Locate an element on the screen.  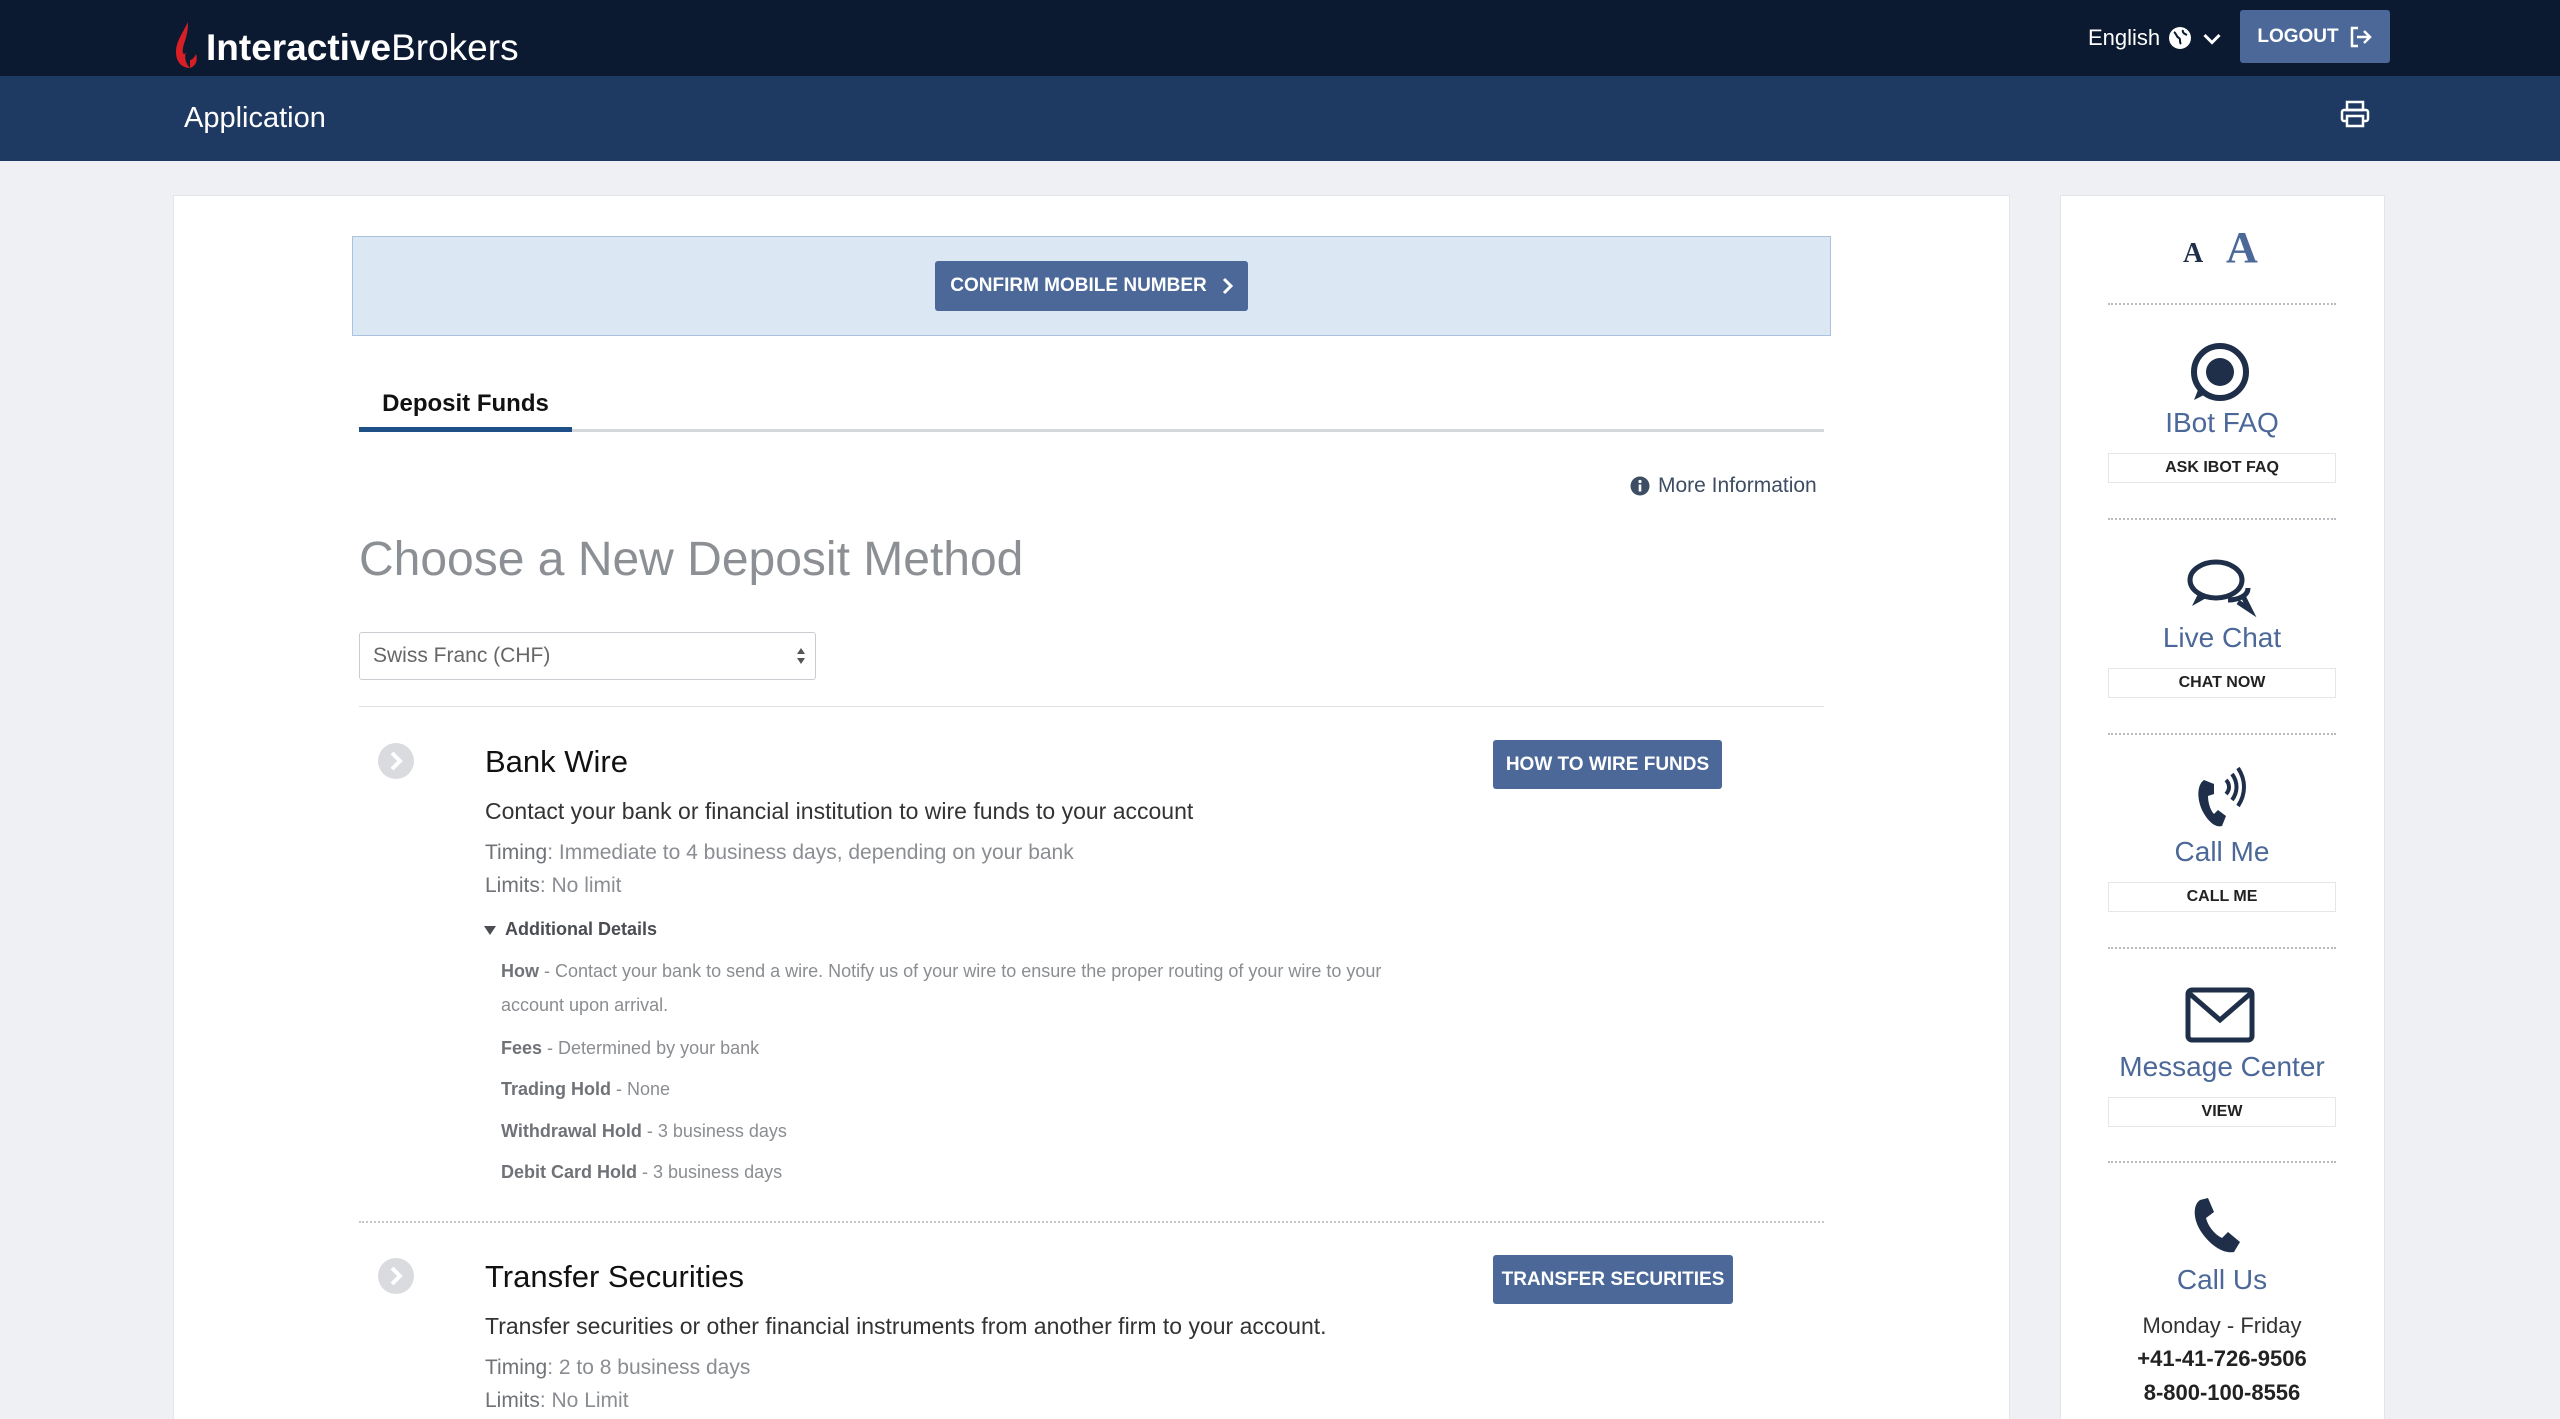
language-label: English is located at coordinates (2124, 37).